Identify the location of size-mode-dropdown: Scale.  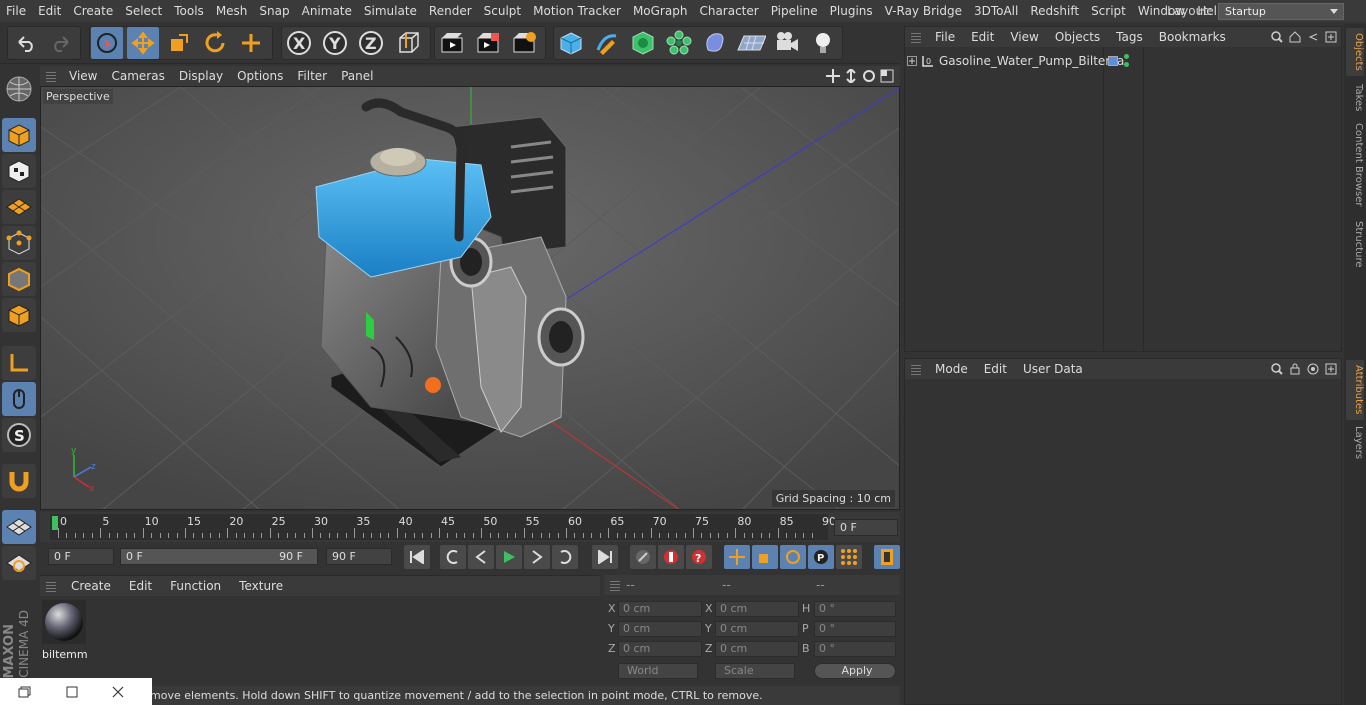
(755, 671).